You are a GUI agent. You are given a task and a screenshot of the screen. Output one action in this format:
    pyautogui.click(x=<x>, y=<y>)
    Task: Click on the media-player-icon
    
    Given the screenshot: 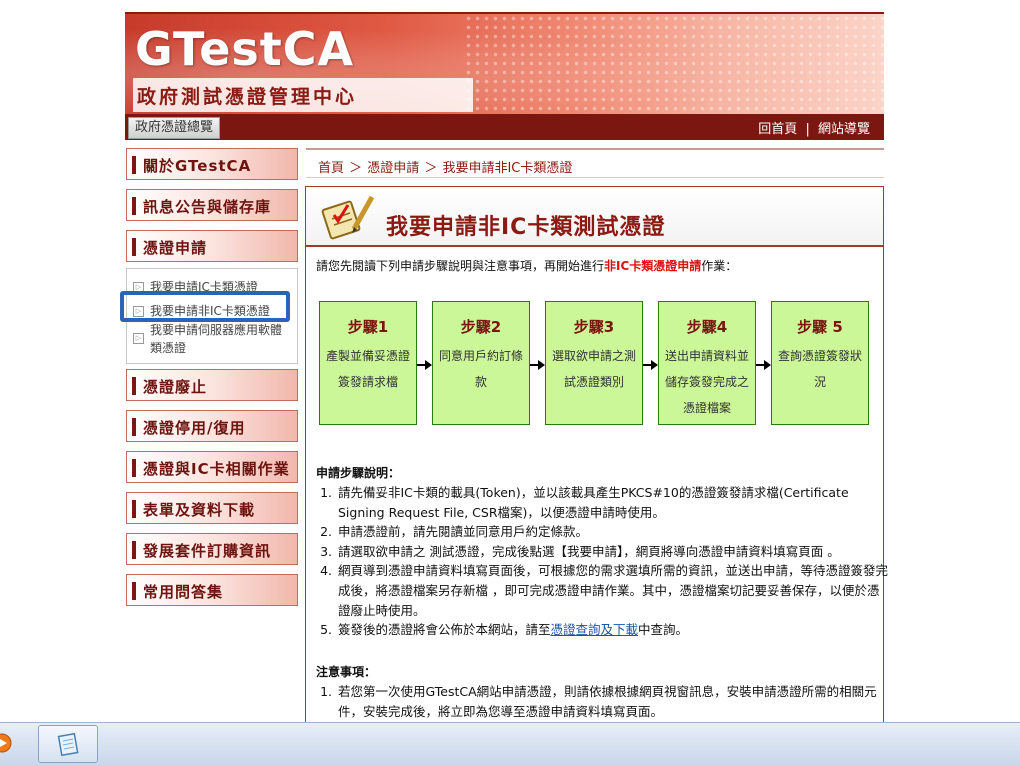 What is the action you would take?
    pyautogui.click(x=7, y=743)
    